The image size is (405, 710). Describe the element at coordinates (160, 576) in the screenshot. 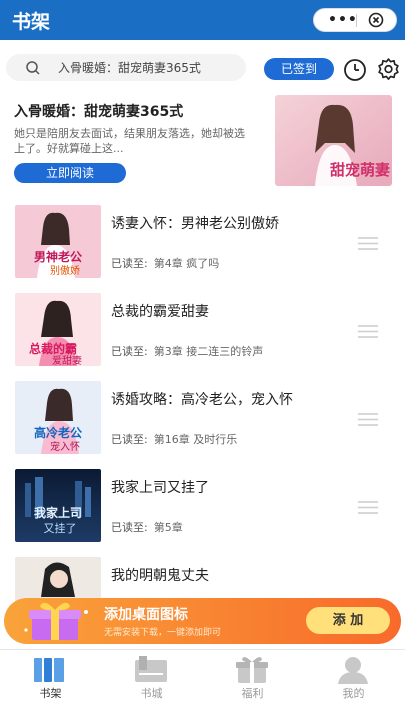

I see `book-title: 我的明朝鬼丈夫` at that location.